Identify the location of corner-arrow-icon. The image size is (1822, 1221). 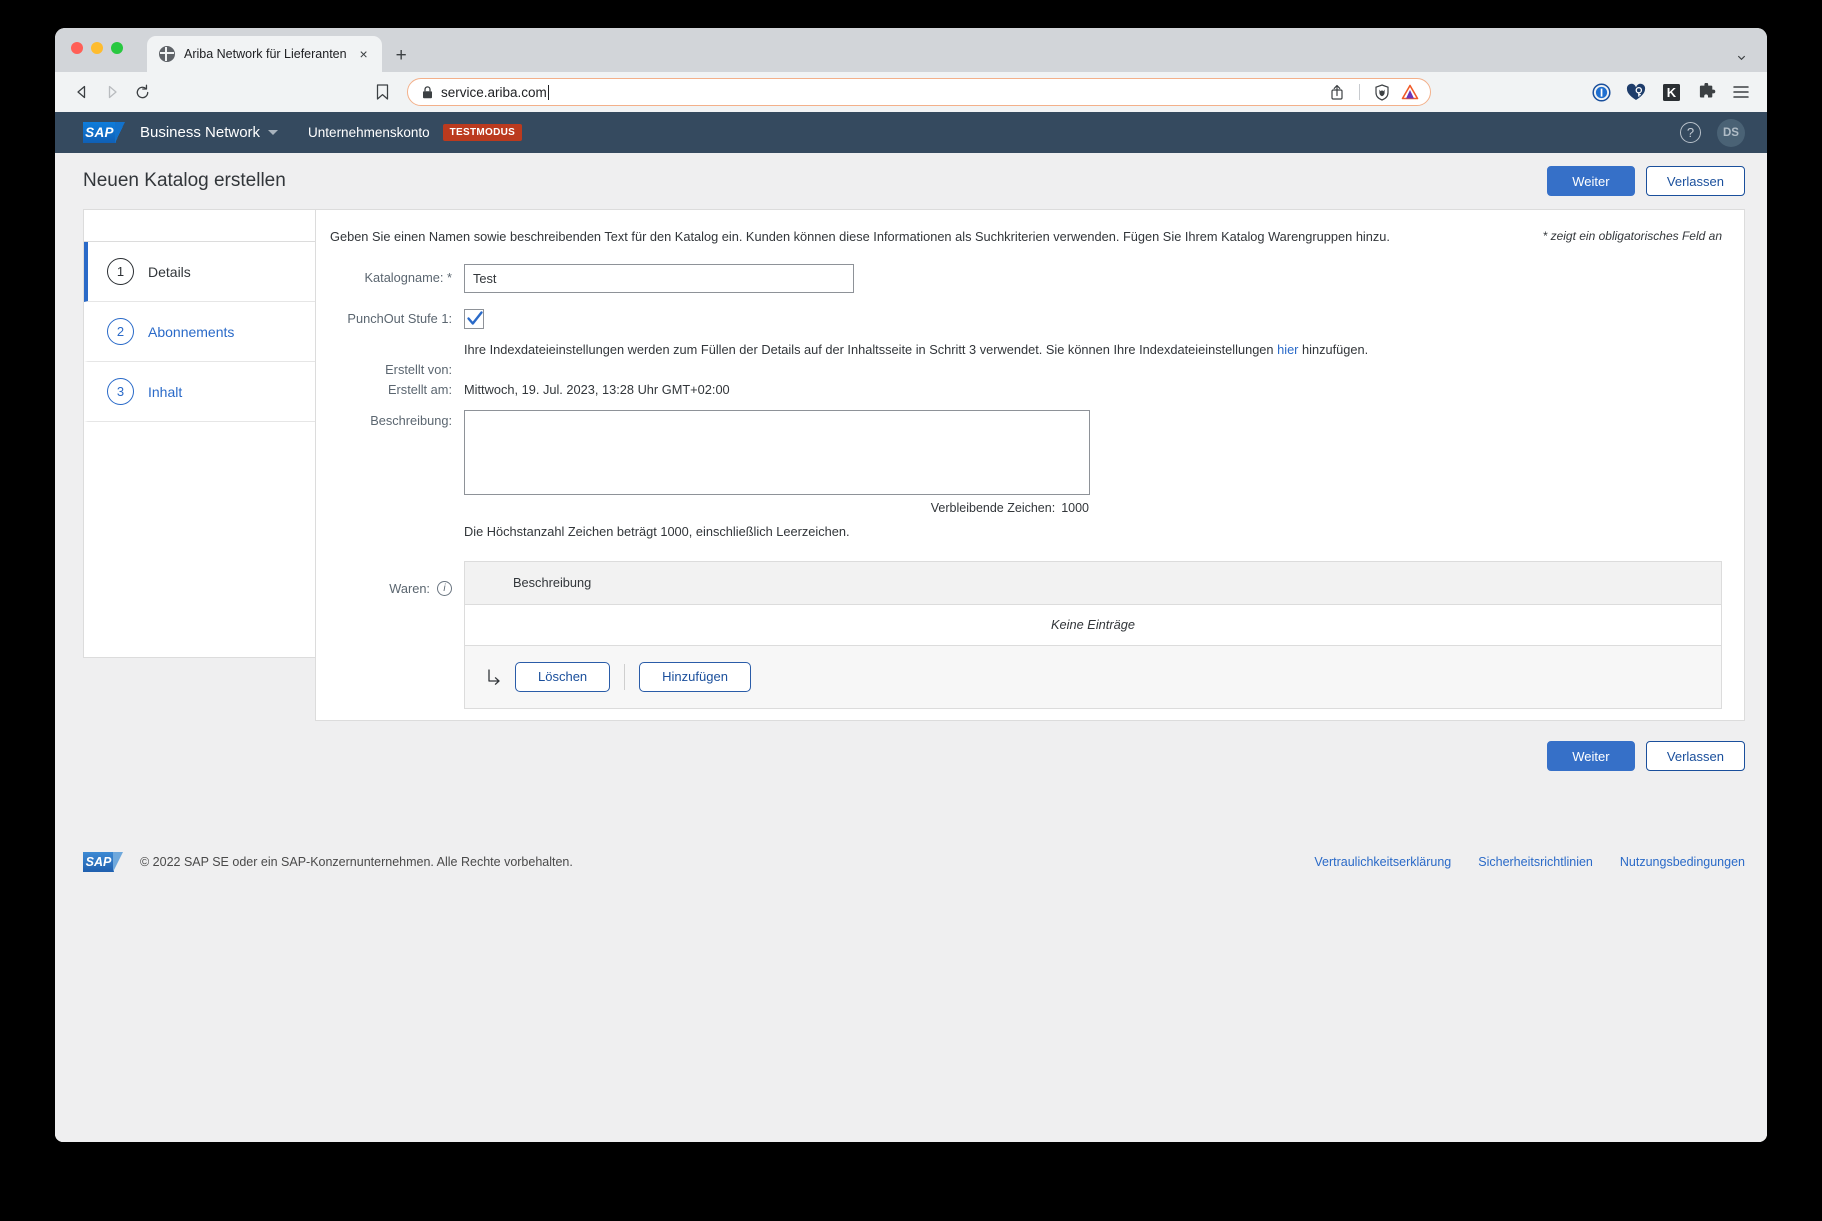
(494, 676).